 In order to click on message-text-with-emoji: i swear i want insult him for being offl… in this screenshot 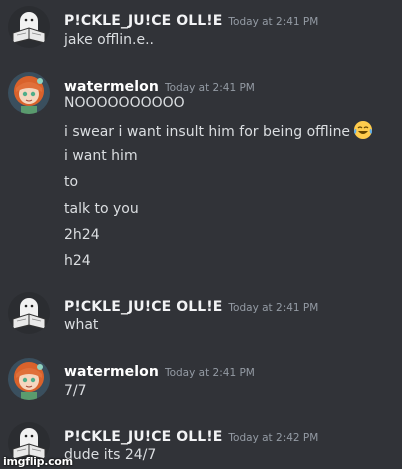, I will do `click(218, 130)`.